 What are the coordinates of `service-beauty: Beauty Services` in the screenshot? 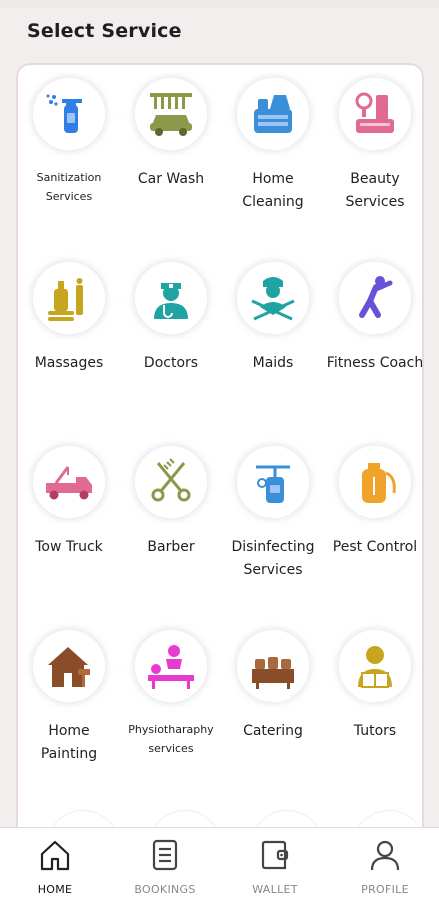 It's located at (373, 155).